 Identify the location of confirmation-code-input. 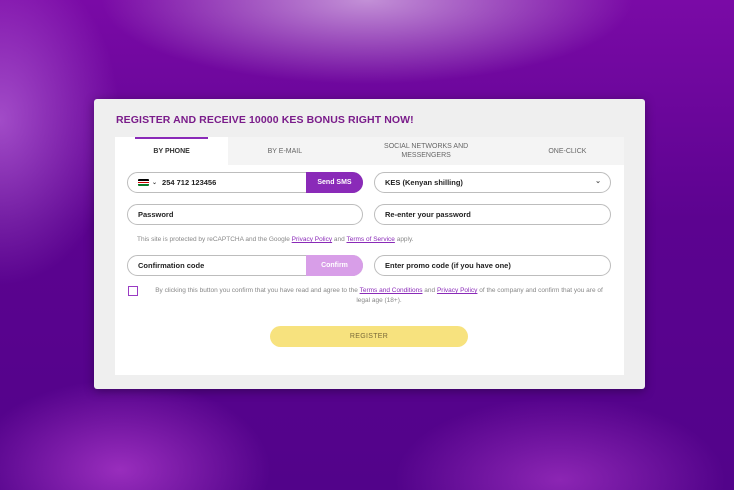
(213, 265).